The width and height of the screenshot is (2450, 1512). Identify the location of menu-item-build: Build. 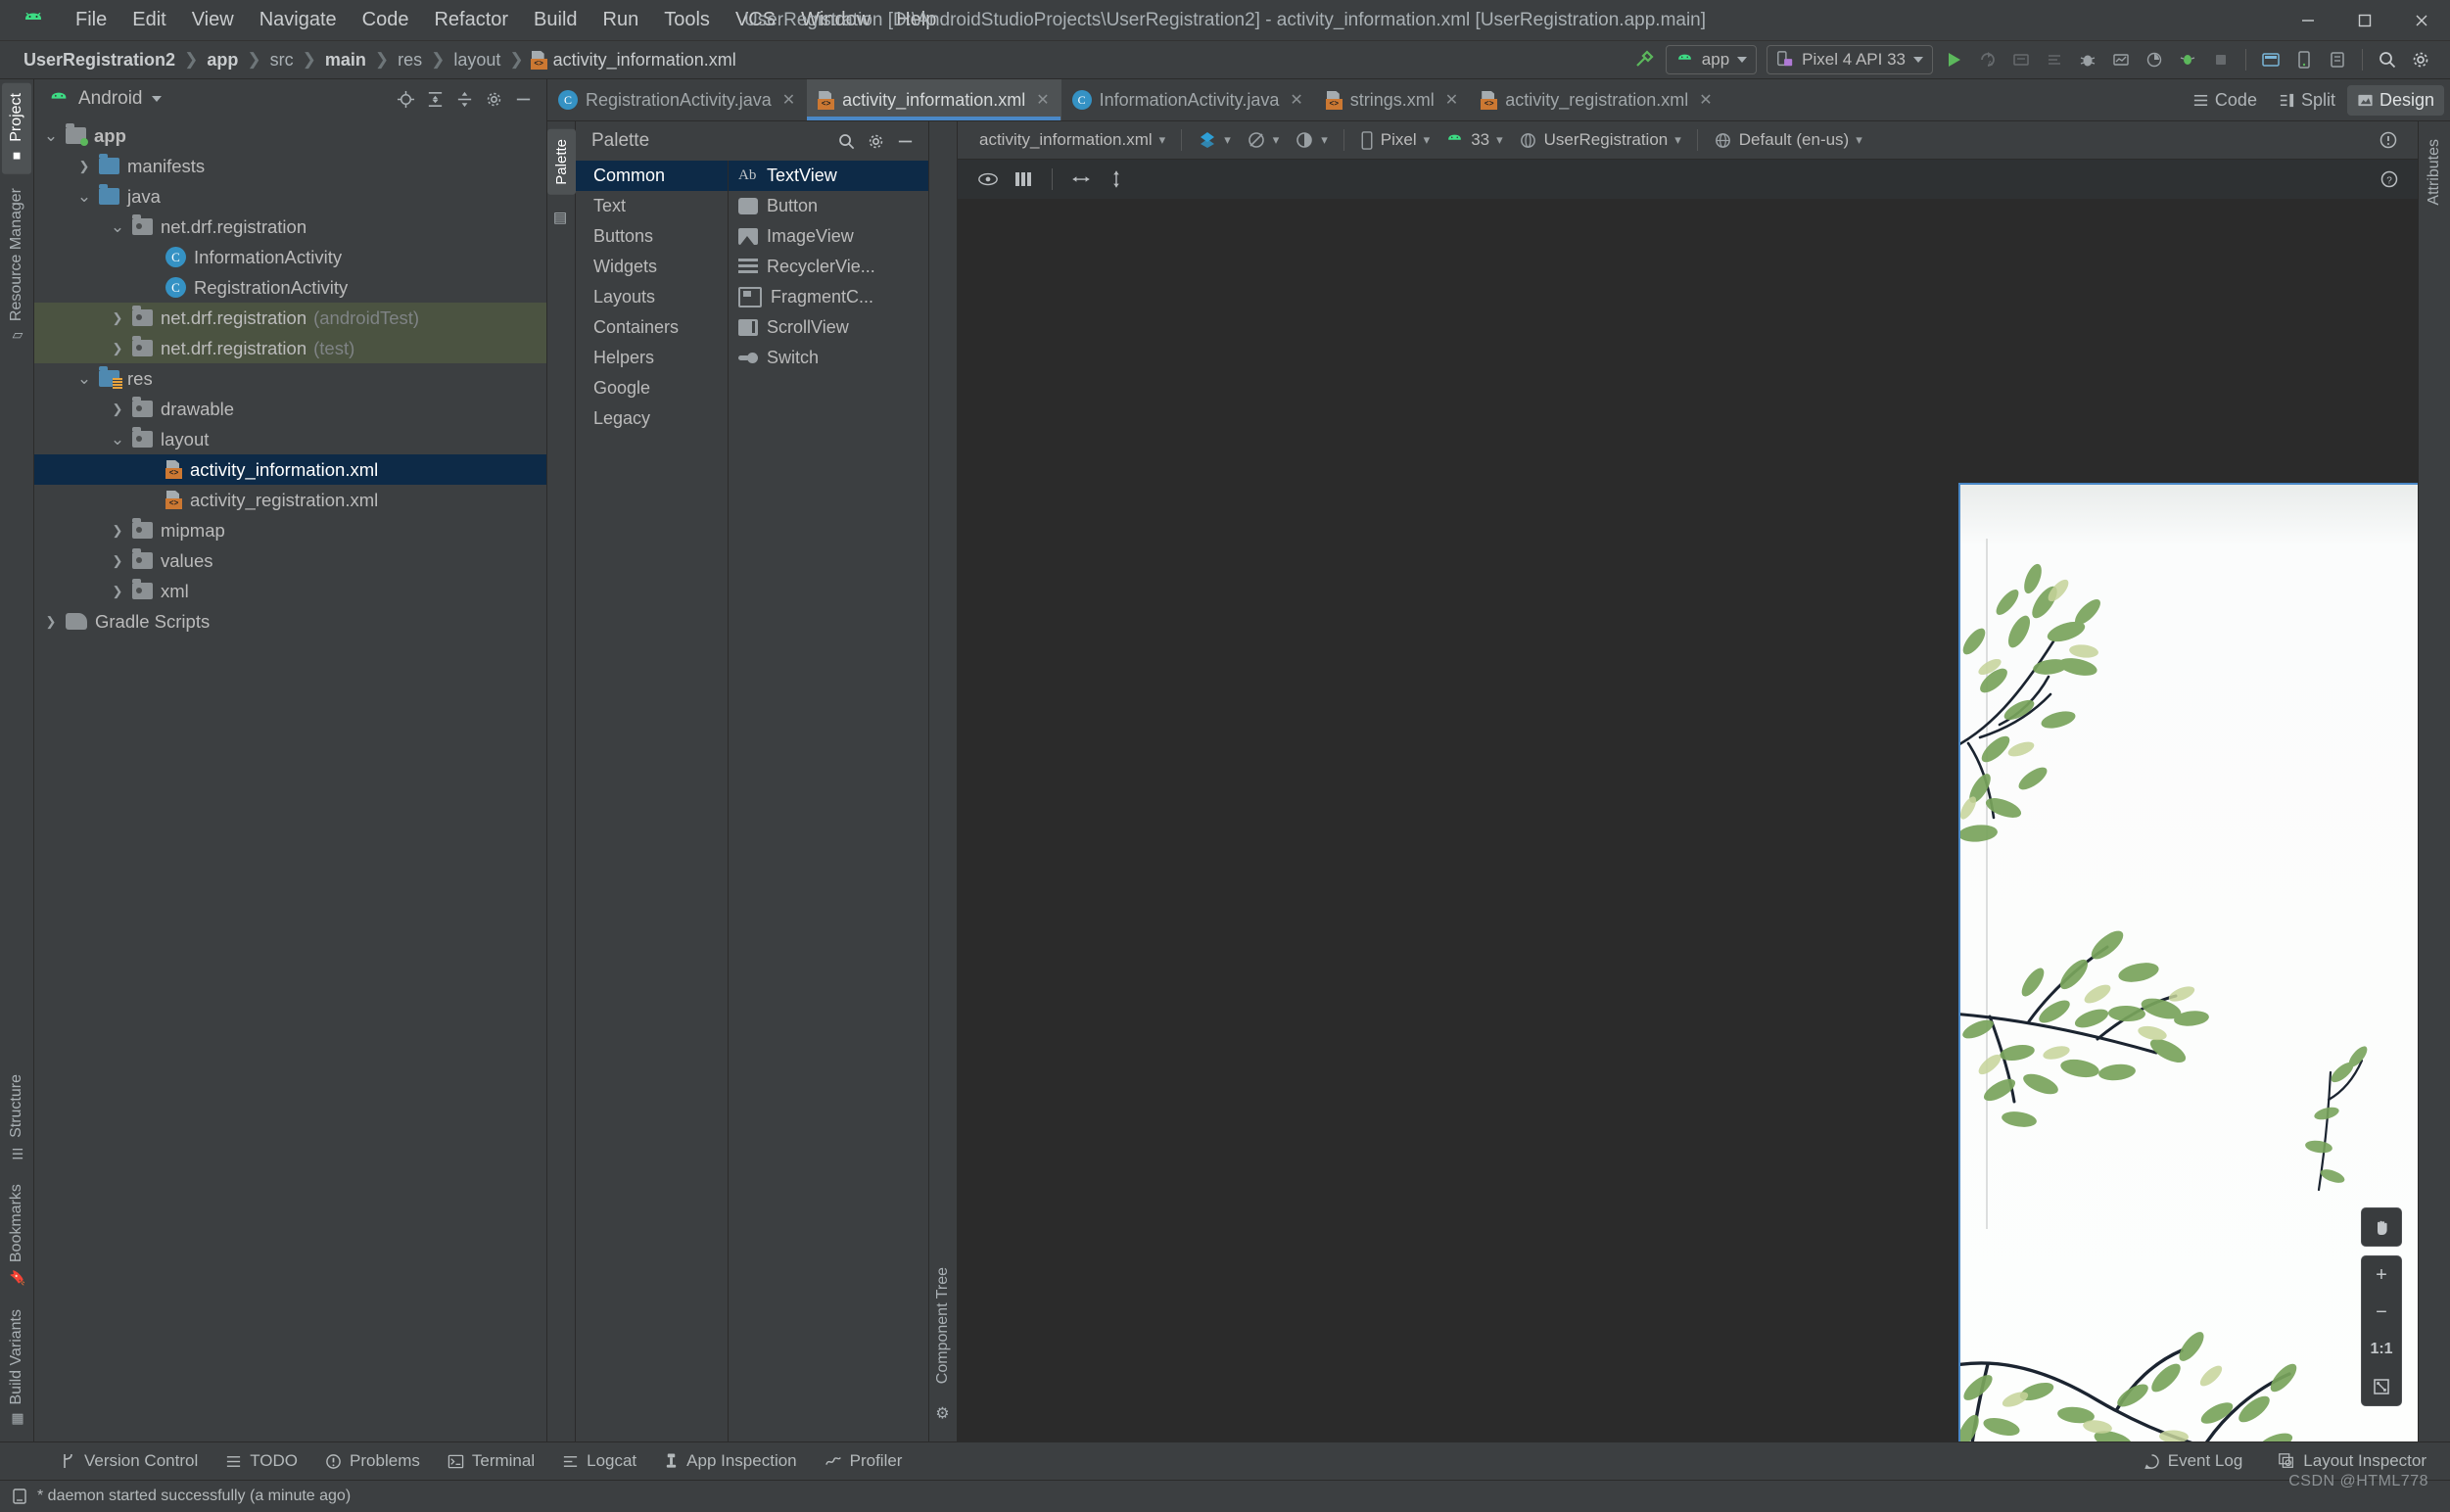
(555, 20).